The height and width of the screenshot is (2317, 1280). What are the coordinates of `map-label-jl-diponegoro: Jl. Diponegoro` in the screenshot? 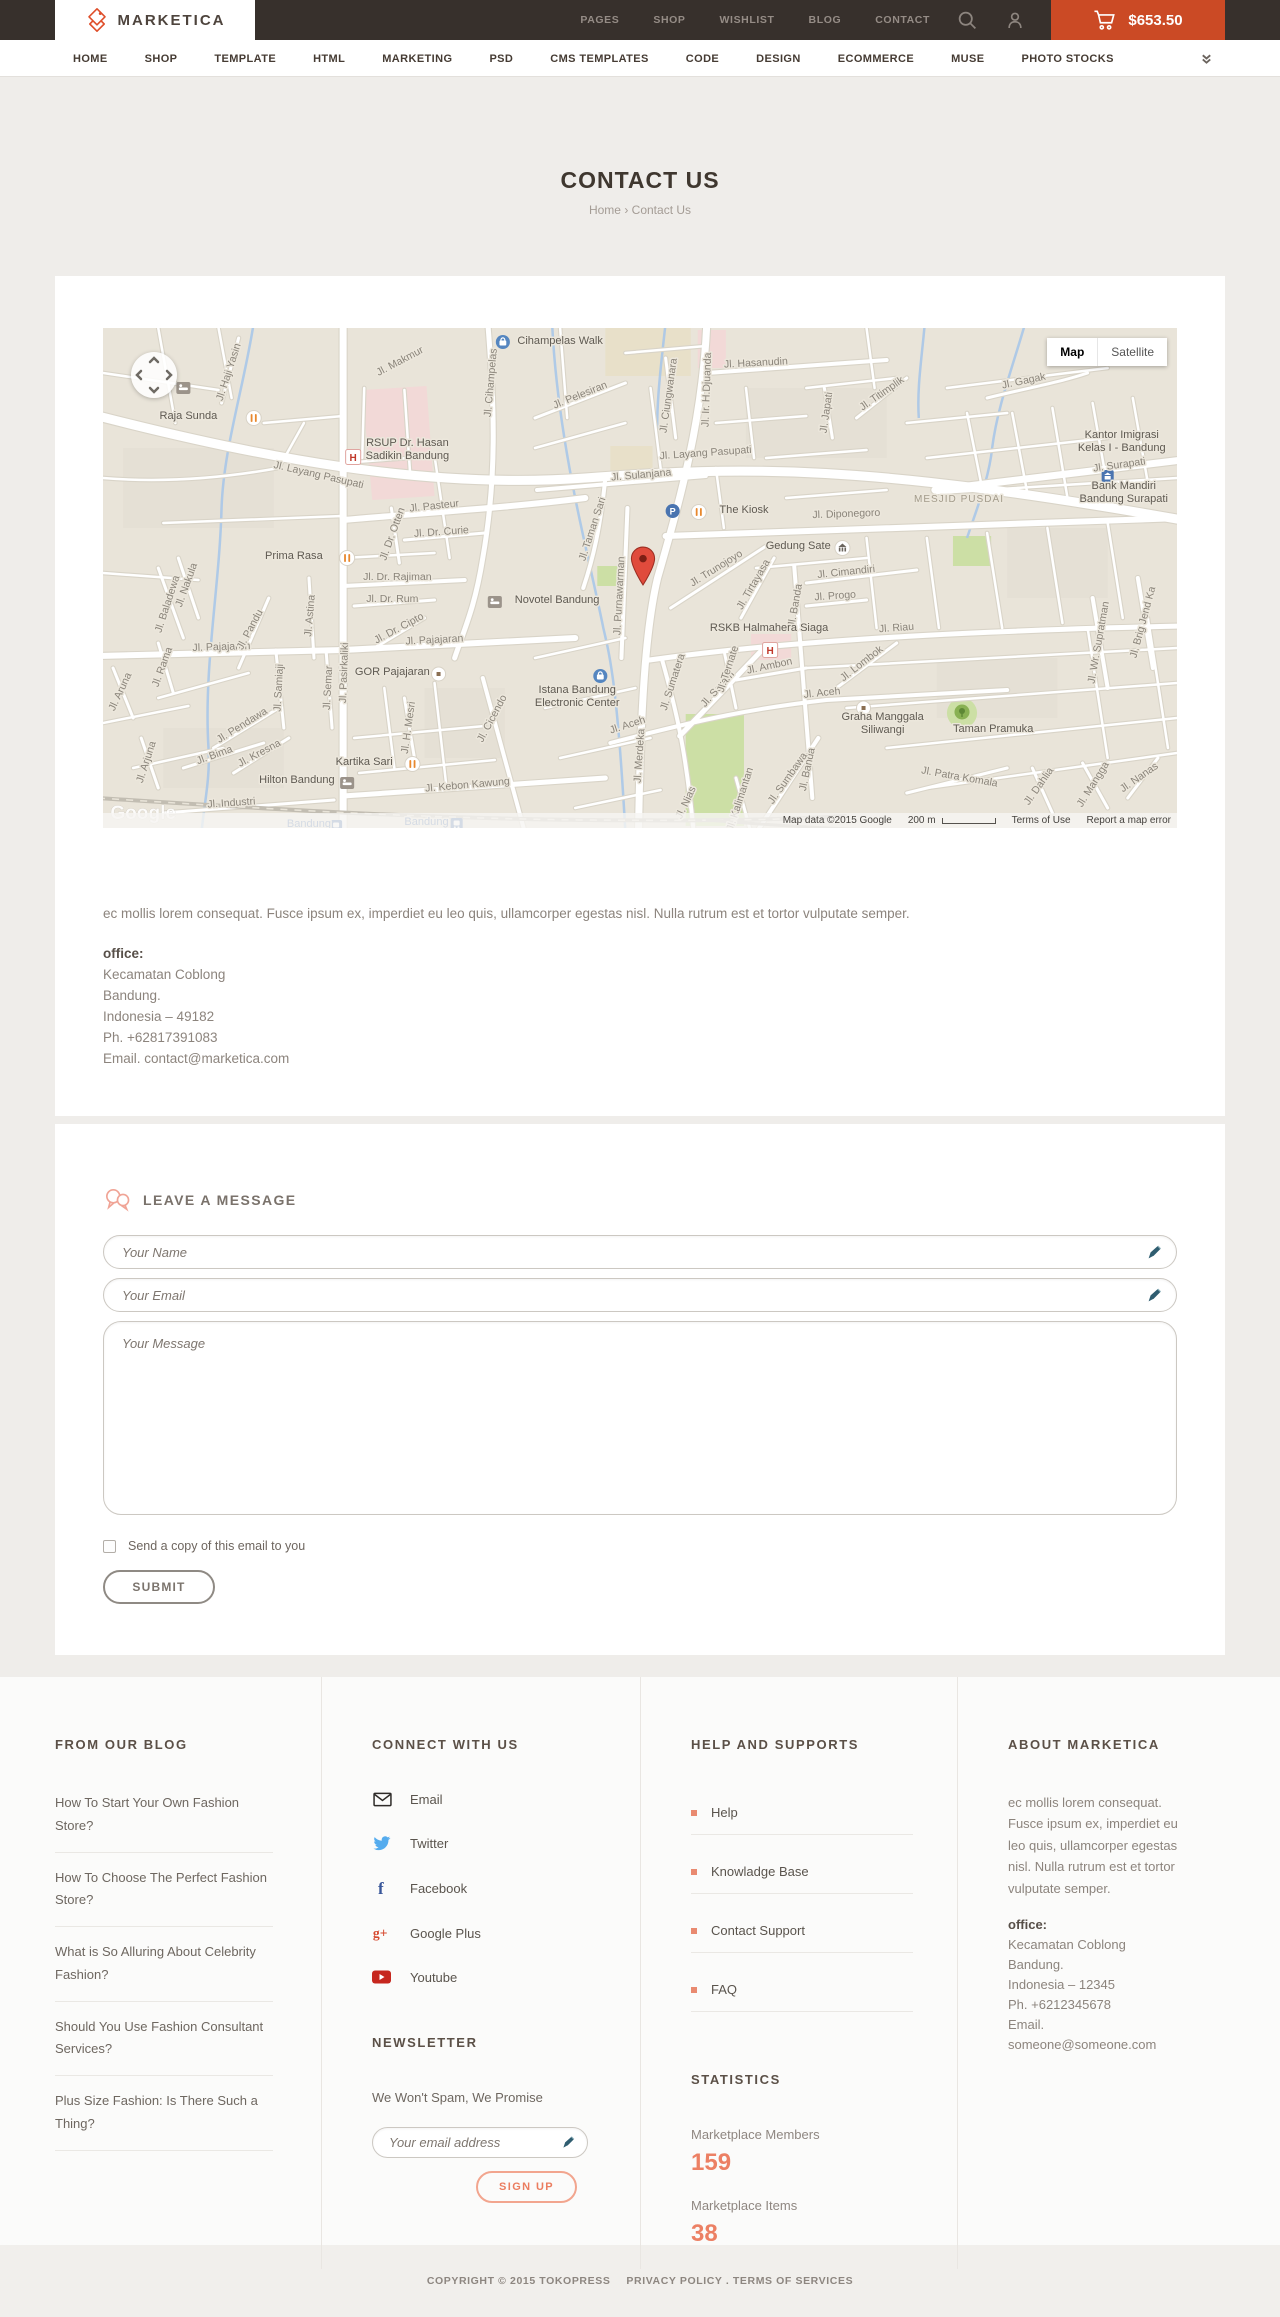 It's located at (846, 514).